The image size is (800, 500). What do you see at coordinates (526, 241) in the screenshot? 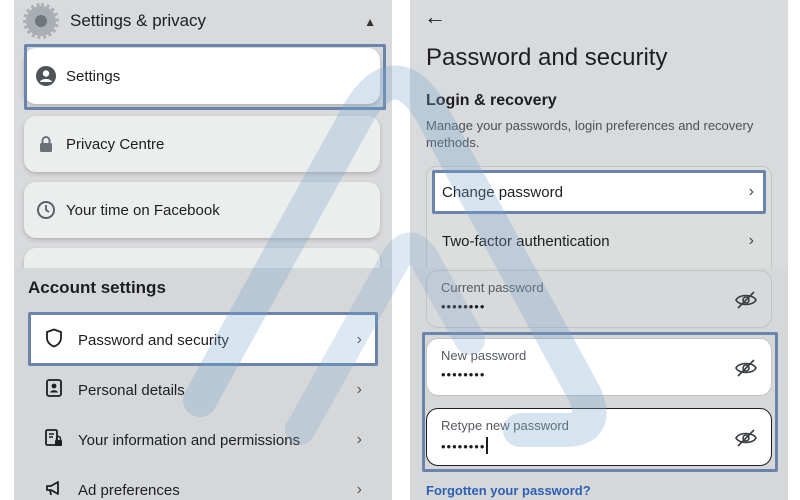
I see `two-factor-label: Two-factor authentication` at bounding box center [526, 241].